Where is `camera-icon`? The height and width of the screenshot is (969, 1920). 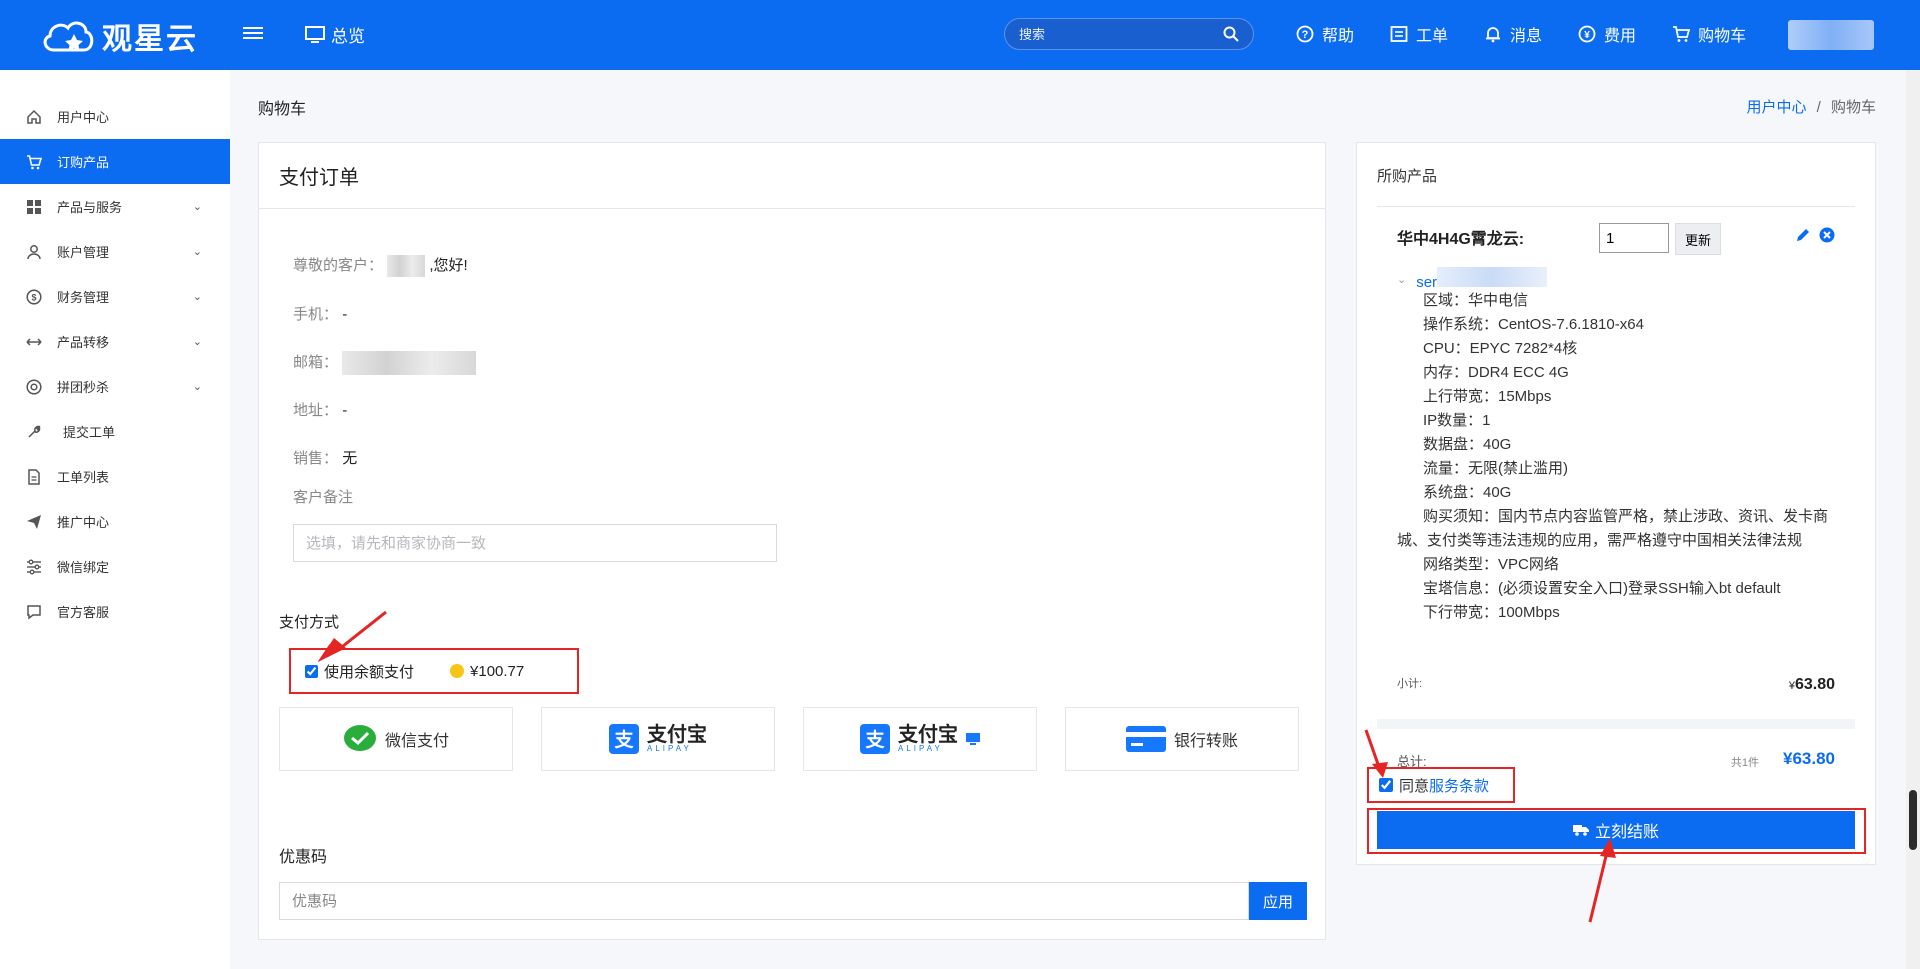 camera-icon is located at coordinates (34, 387).